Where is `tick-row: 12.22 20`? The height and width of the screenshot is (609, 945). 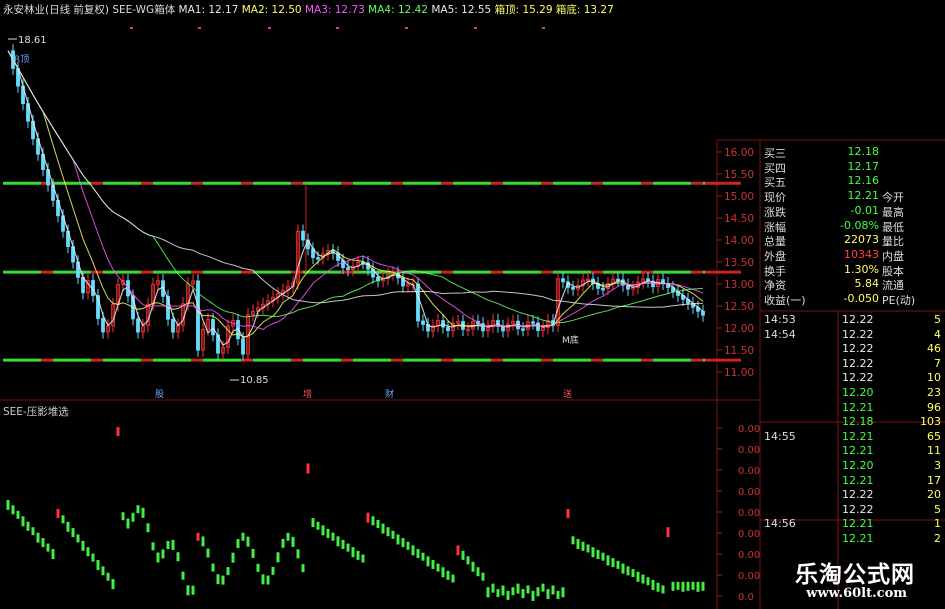
tick-row: 12.22 20 is located at coordinates (852, 495).